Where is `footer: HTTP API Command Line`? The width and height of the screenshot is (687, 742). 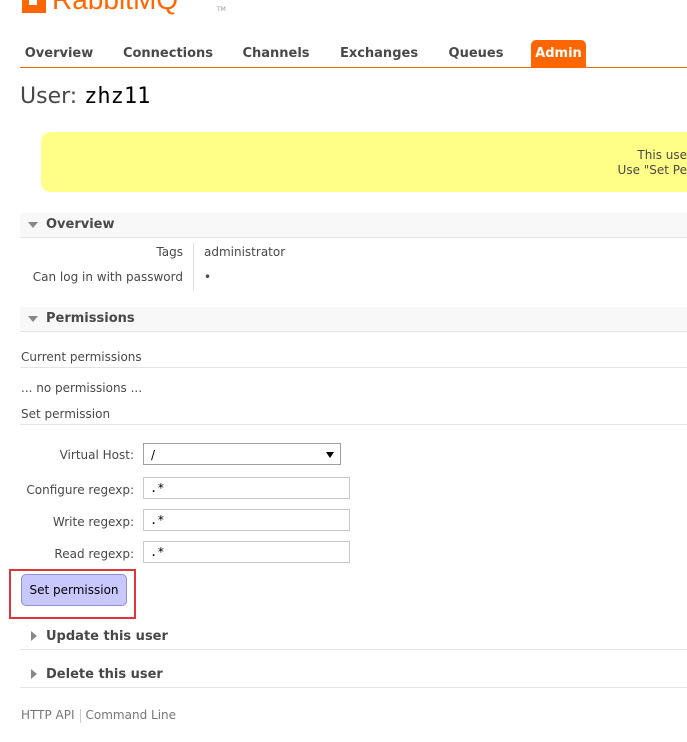
footer: HTTP API Command Line is located at coordinates (98, 715).